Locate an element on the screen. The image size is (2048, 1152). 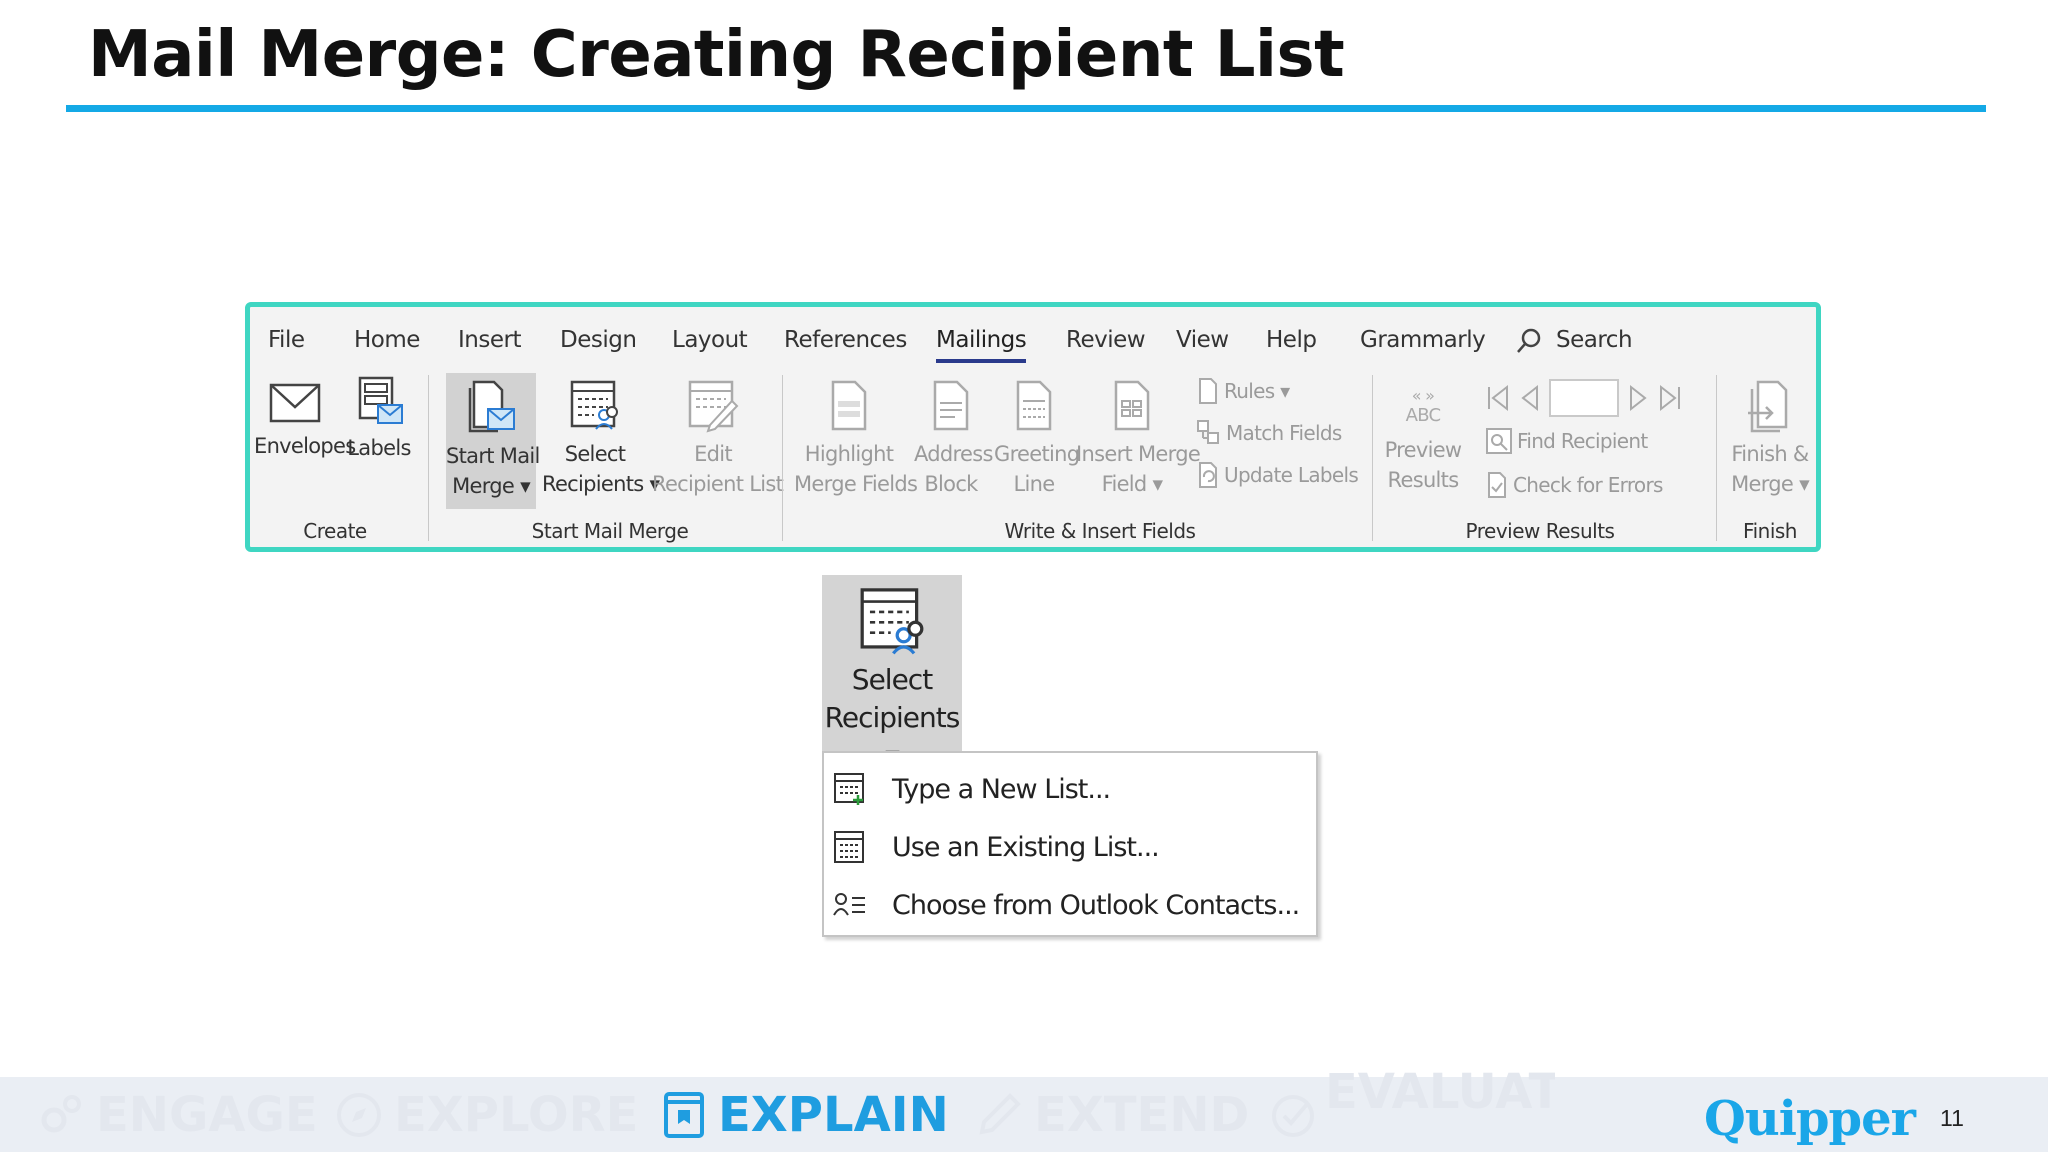
phase-extend: EXTEND is located at coordinates (1111, 1115).